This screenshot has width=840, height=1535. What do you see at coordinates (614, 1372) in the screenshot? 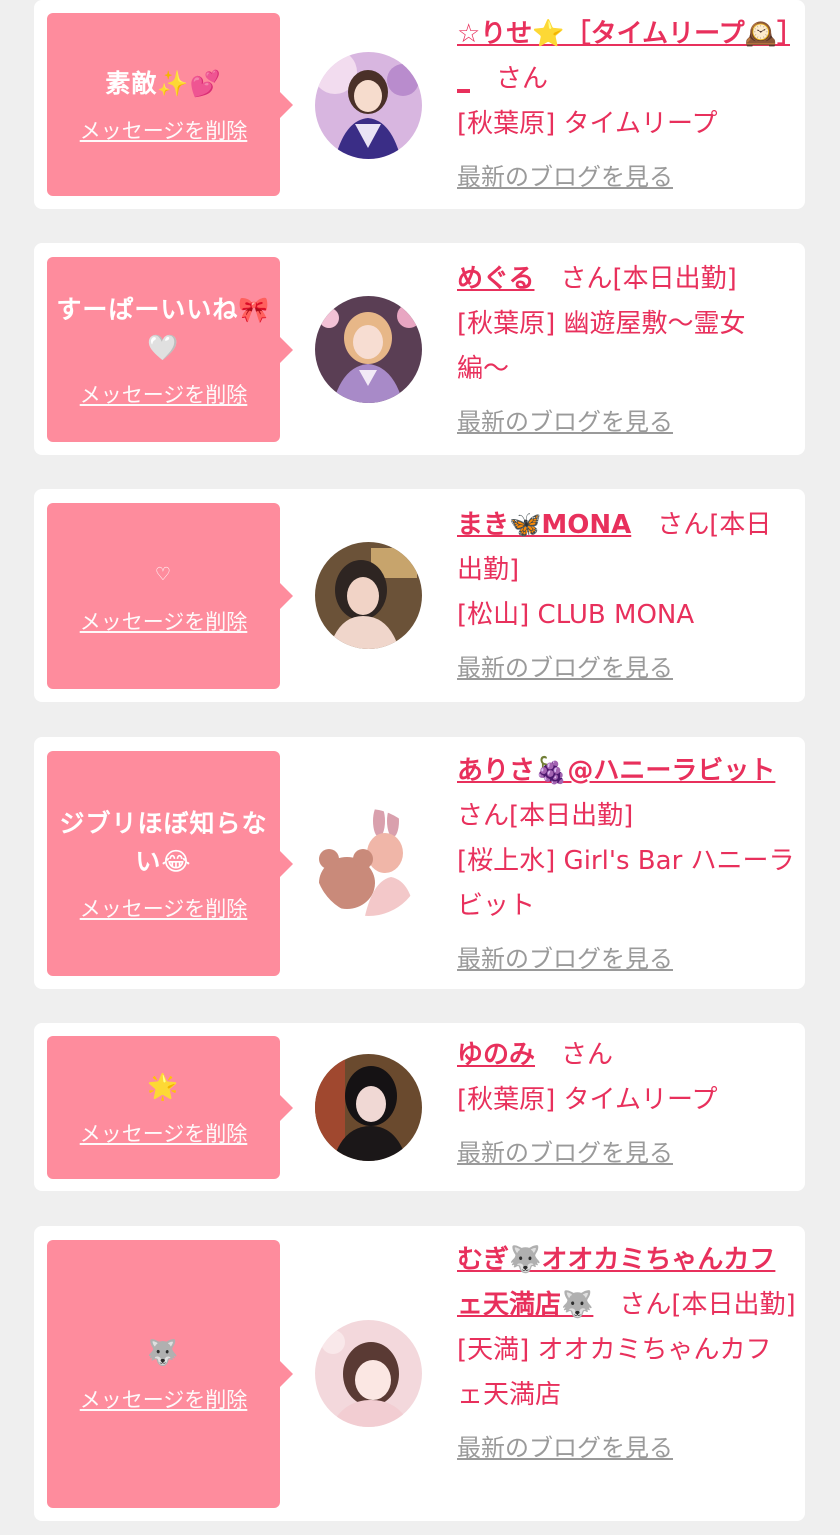
I see `shop-name: [天満] オオカミちゃんカフェ天満店` at bounding box center [614, 1372].